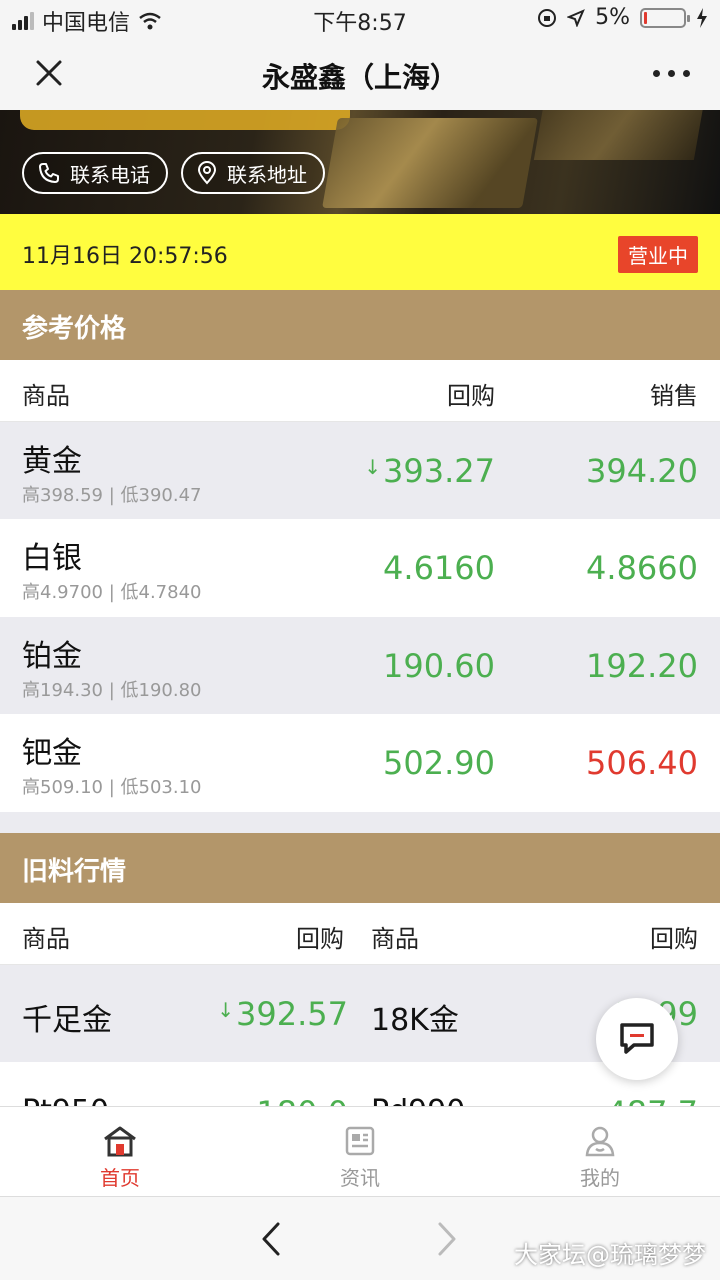  Describe the element at coordinates (642, 666) in the screenshot. I see `sell-price: 192.20` at that location.